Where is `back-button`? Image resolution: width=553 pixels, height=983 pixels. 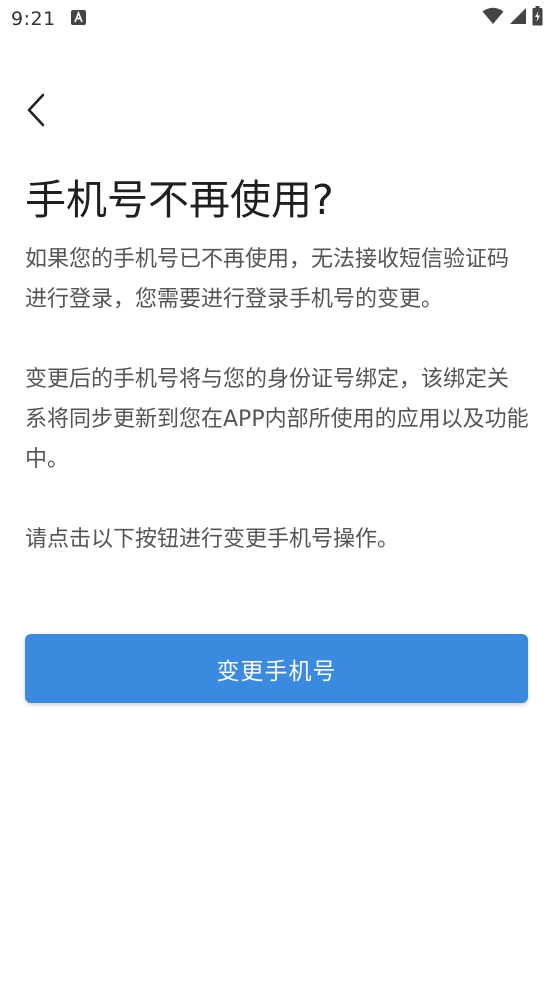
back-button is located at coordinates (36, 112).